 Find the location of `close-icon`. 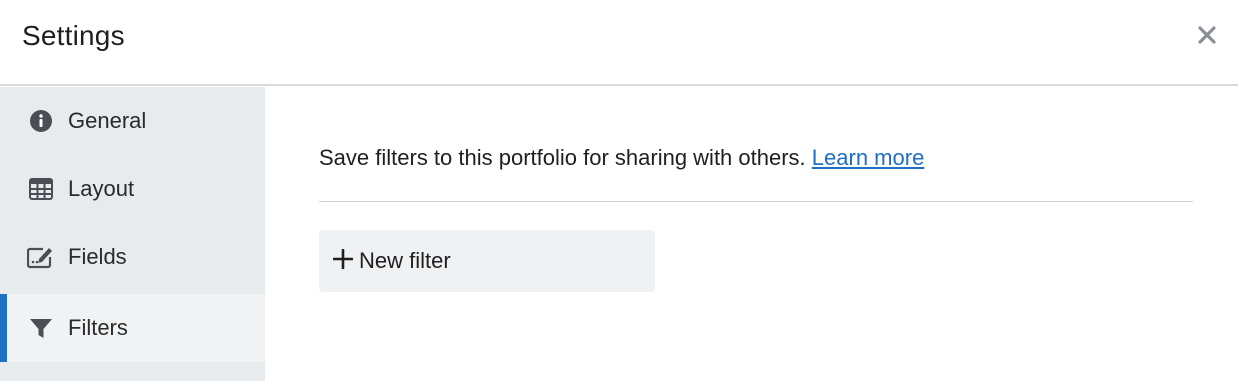

close-icon is located at coordinates (1207, 35).